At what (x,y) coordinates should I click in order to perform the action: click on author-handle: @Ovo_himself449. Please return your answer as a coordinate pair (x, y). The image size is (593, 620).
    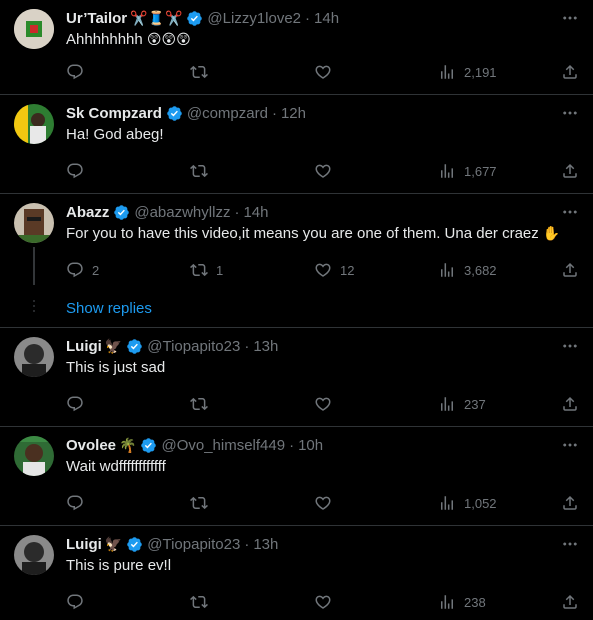
    Looking at the image, I should click on (223, 445).